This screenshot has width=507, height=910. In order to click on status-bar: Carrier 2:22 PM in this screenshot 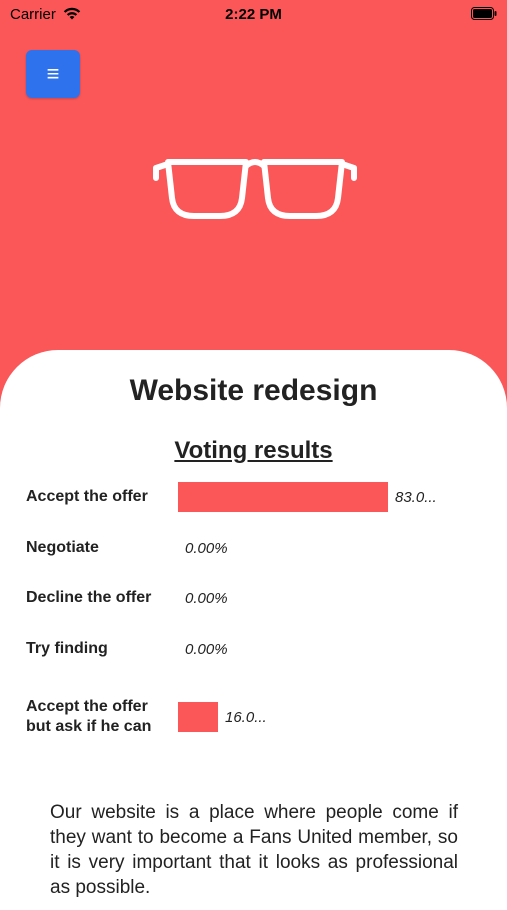, I will do `click(253, 15)`.